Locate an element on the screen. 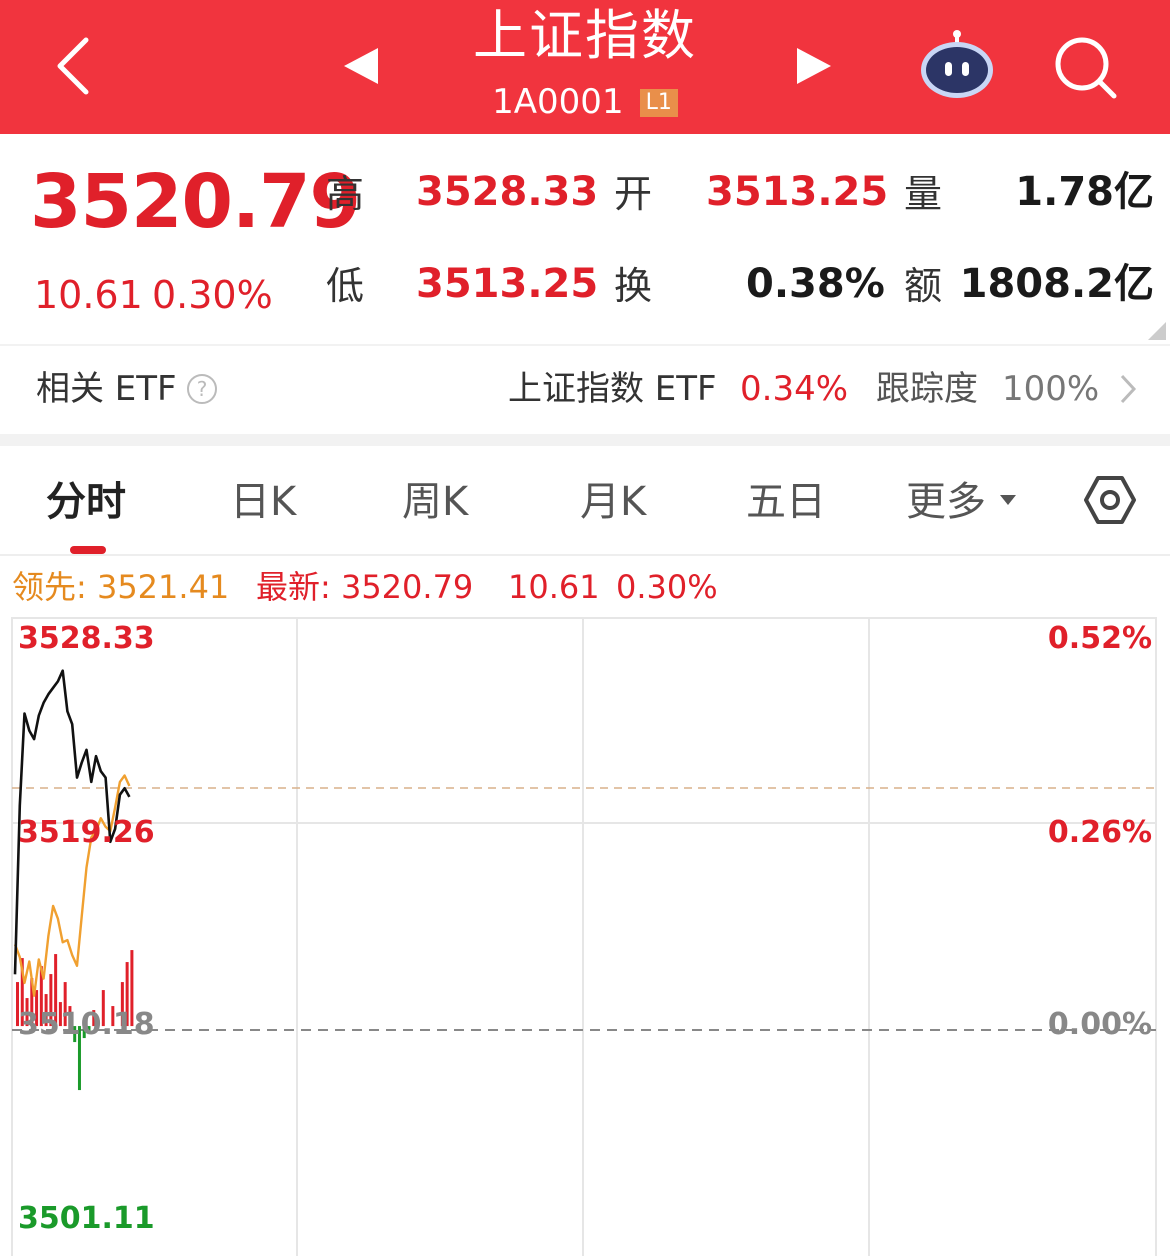  y-left-tick: 3510.18 is located at coordinates (86, 1024).